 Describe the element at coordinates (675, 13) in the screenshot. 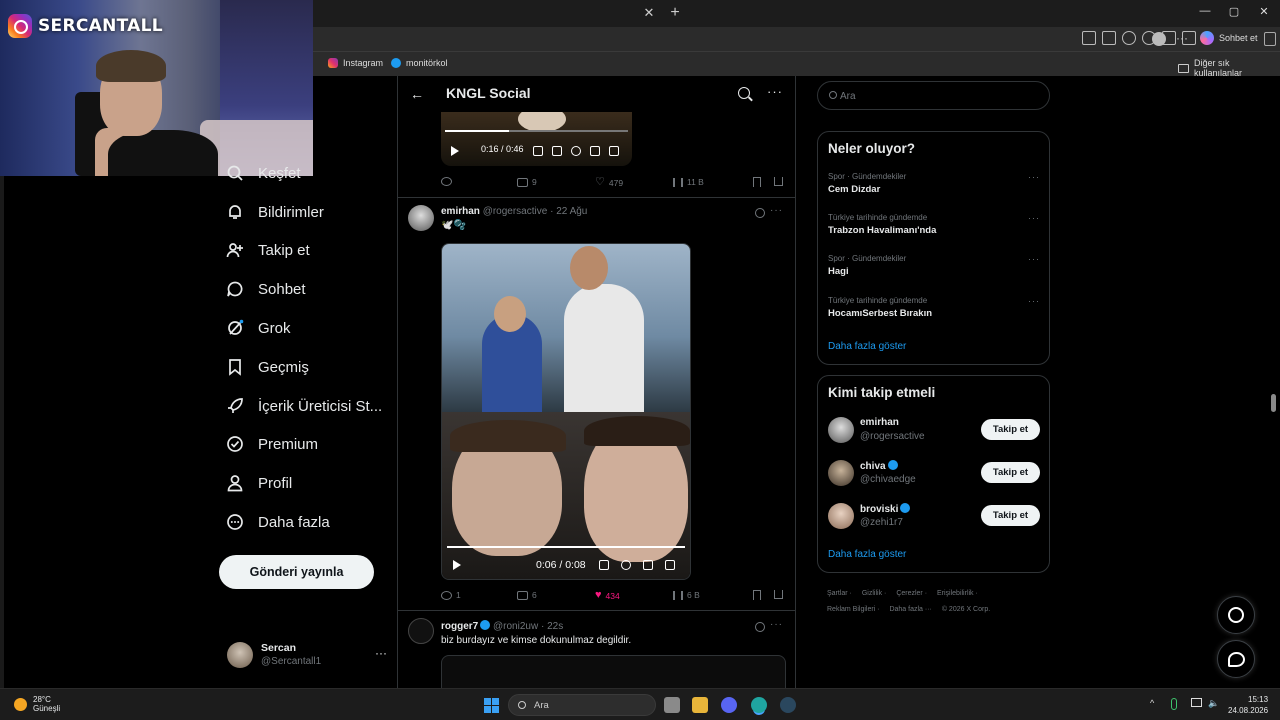

I see `new-tab-button: +` at that location.